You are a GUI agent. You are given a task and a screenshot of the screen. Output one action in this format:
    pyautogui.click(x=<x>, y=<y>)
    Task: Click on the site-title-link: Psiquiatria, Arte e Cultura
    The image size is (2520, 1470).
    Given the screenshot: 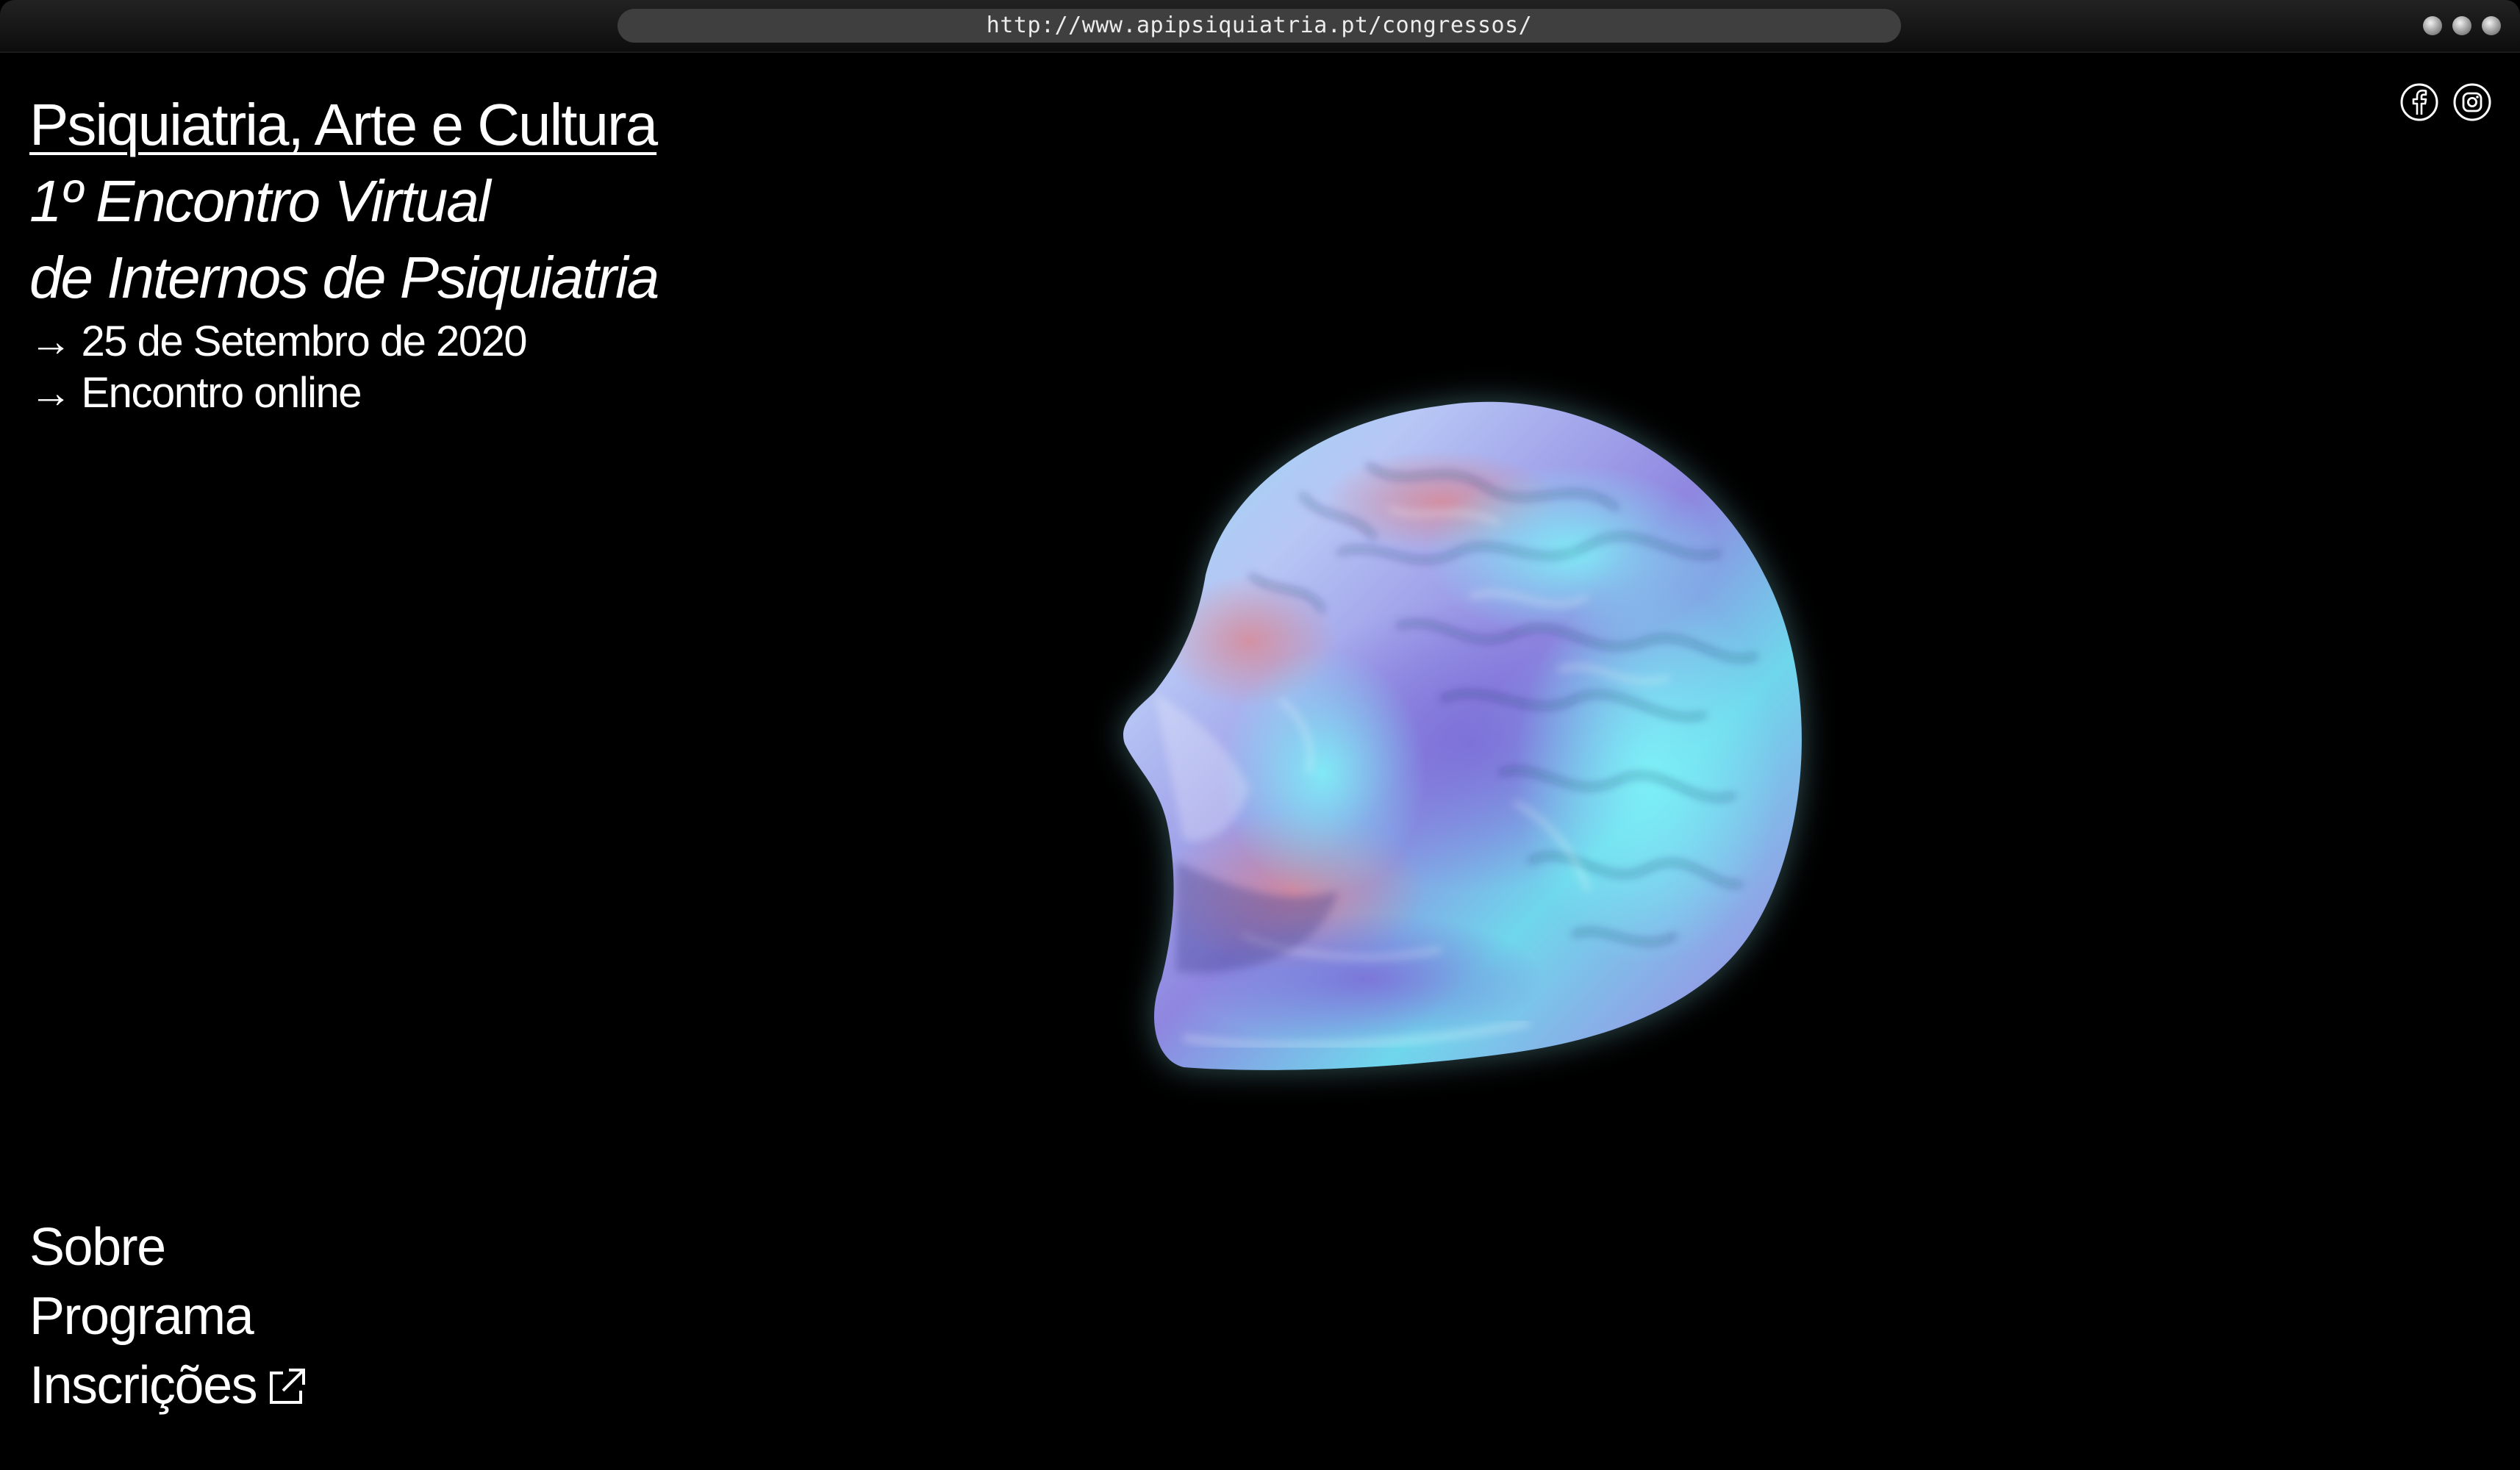 What is the action you would take?
    pyautogui.click(x=343, y=125)
    